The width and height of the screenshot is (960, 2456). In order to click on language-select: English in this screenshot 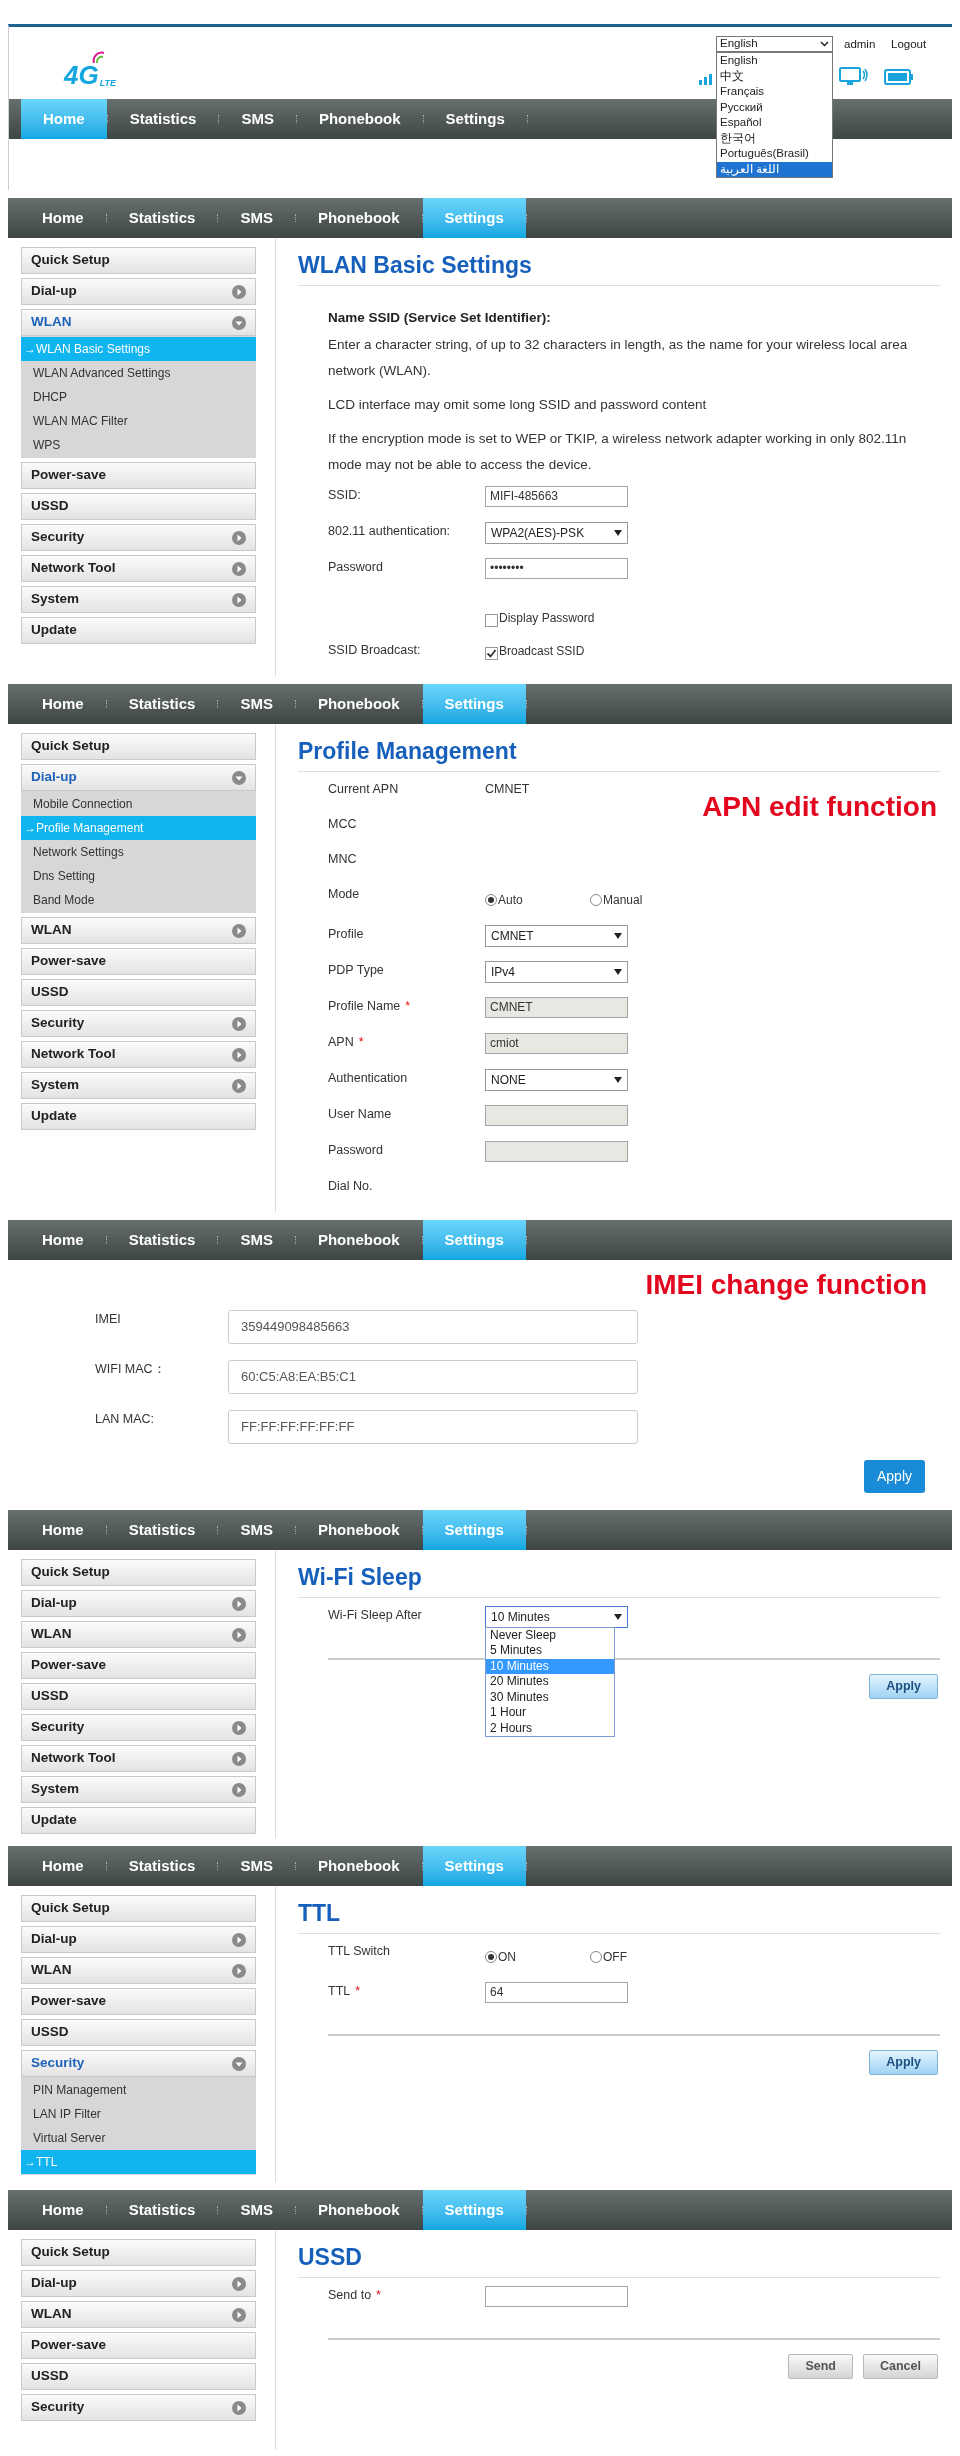, I will do `click(774, 44)`.